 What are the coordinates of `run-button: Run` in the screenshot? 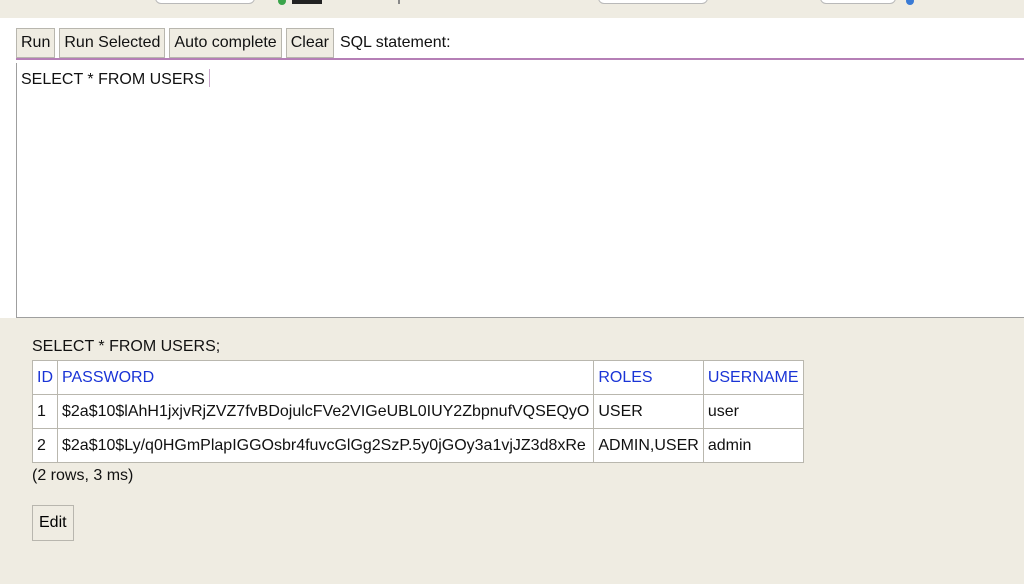 It's located at (36, 43).